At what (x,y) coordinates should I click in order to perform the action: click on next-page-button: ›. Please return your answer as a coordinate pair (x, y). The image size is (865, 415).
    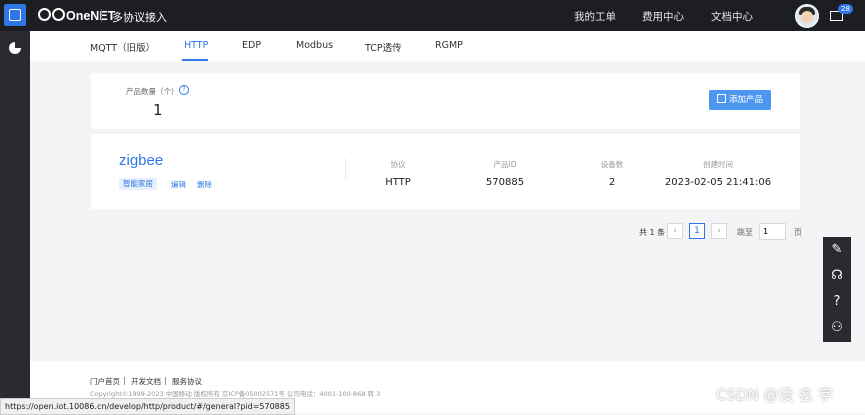
    Looking at the image, I should click on (719, 231).